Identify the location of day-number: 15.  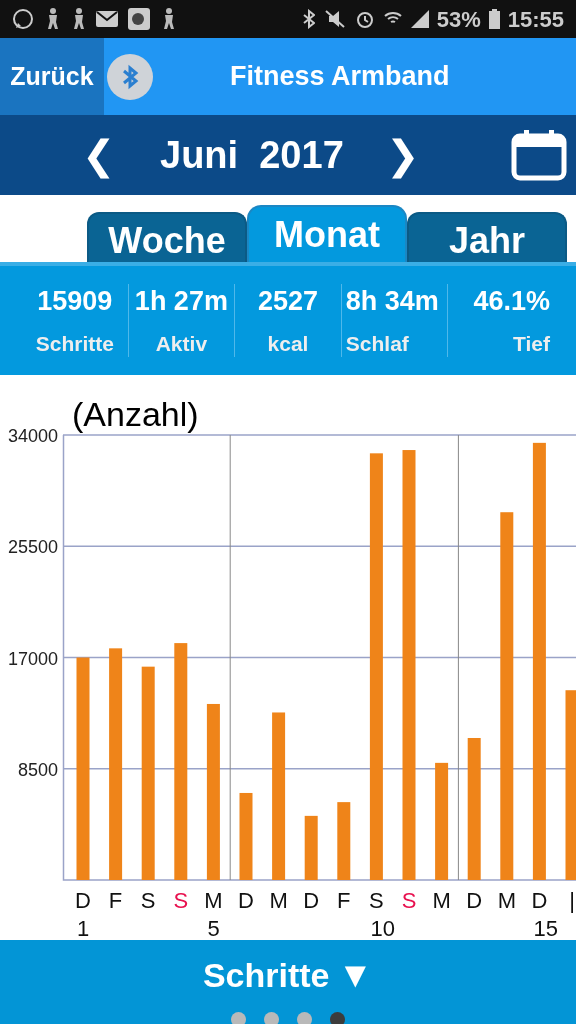
(545, 928).